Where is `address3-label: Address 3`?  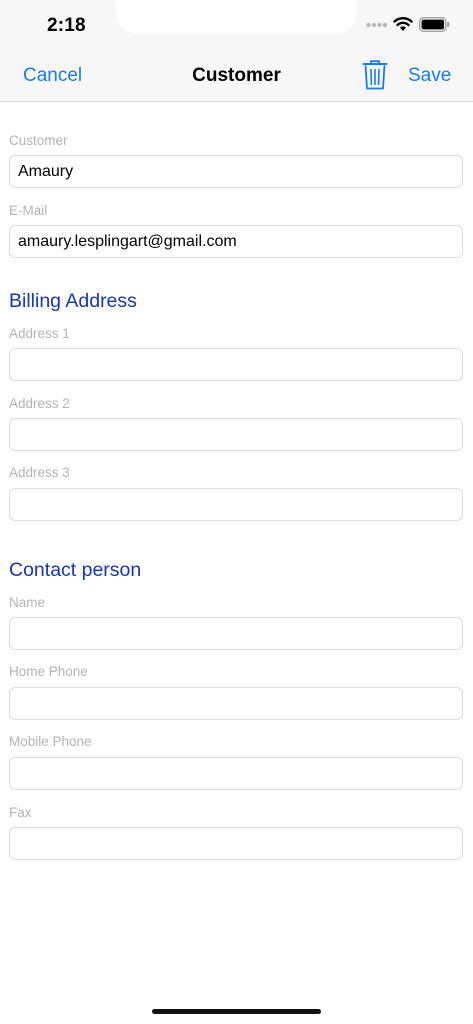
address3-label: Address 3 is located at coordinates (39, 472).